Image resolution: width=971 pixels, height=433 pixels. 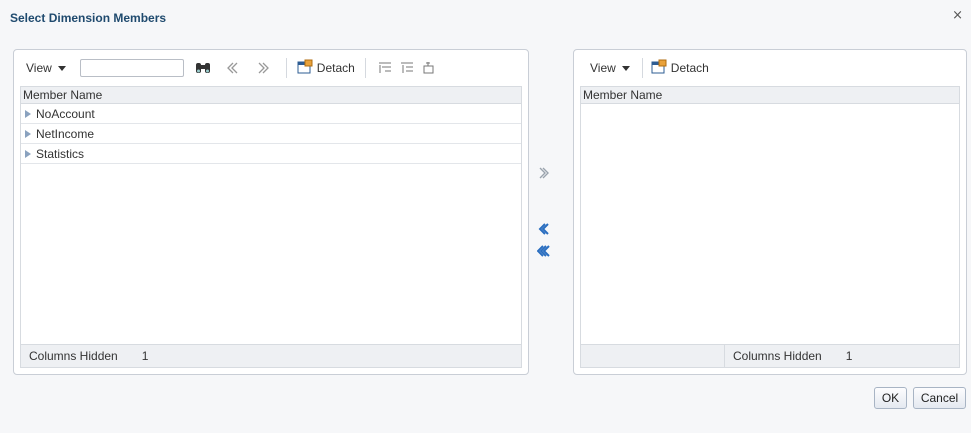 I want to click on footer-cell, so click(x=653, y=356).